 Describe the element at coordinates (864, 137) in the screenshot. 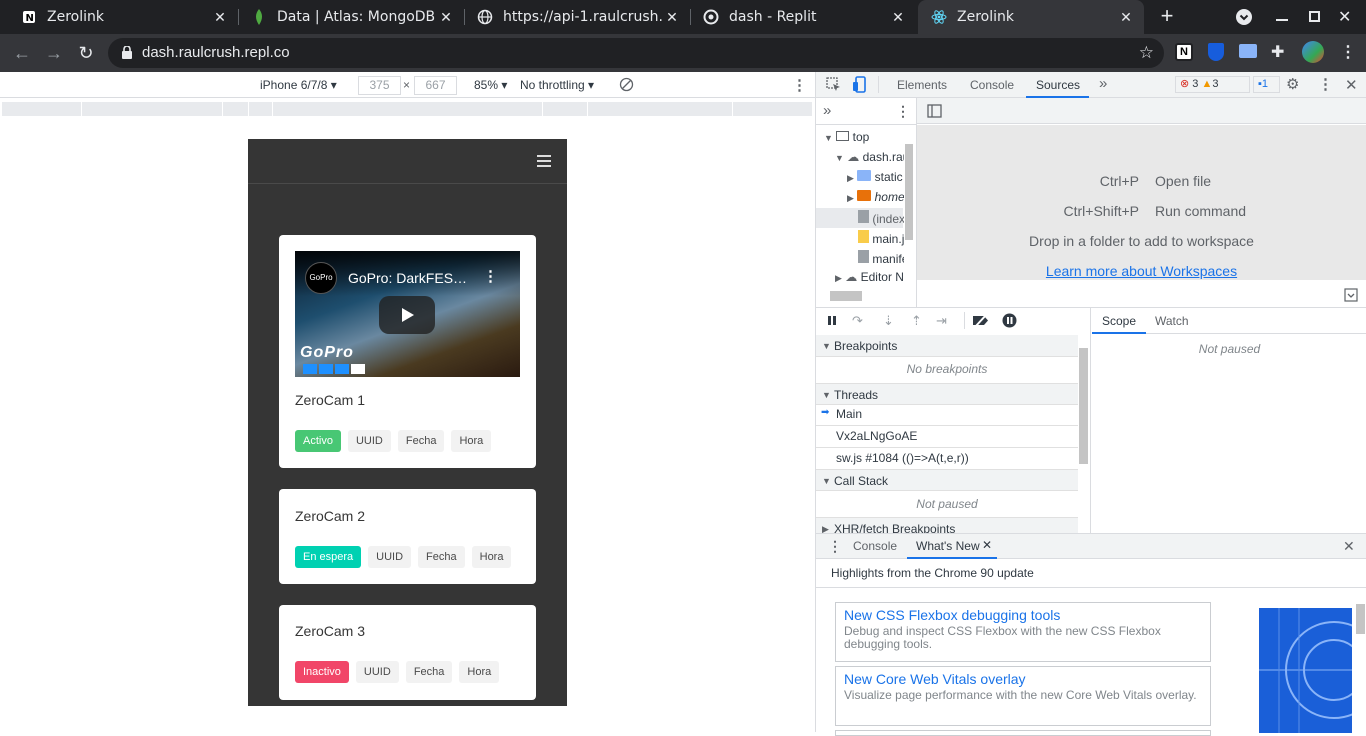

I see `tree-item-top: ▼ top` at that location.